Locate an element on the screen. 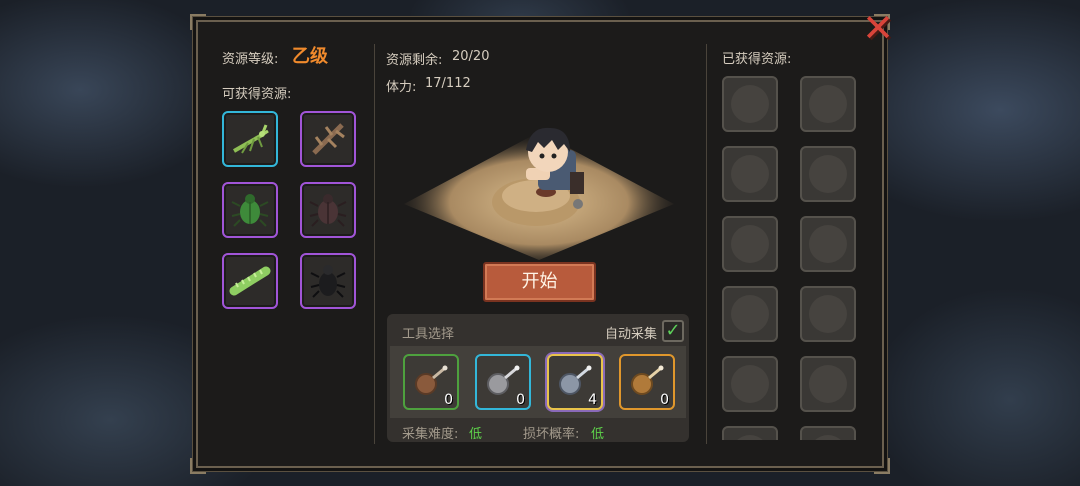  close-icon: ✕ is located at coordinates (878, 28).